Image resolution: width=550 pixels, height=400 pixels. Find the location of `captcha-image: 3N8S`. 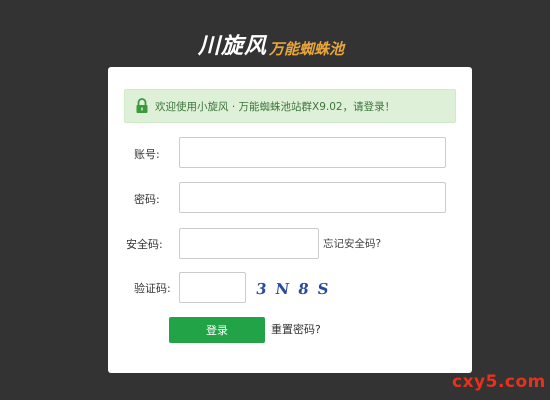

captcha-image: 3N8S is located at coordinates (294, 289).